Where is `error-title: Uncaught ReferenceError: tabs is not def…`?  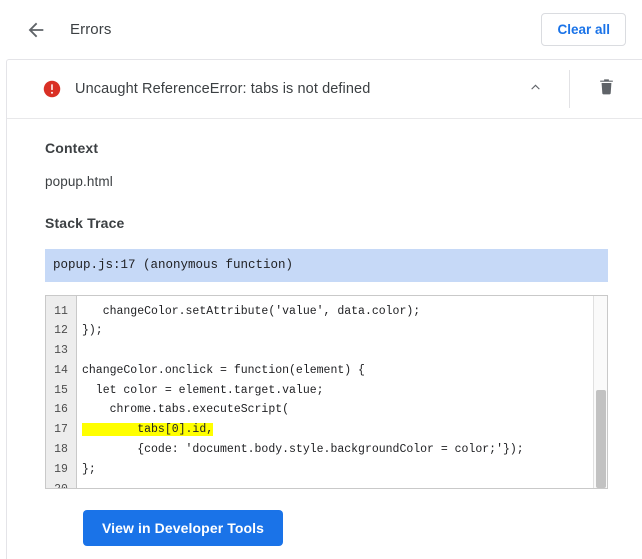
error-title: Uncaught ReferenceError: tabs is not def… is located at coordinates (223, 89).